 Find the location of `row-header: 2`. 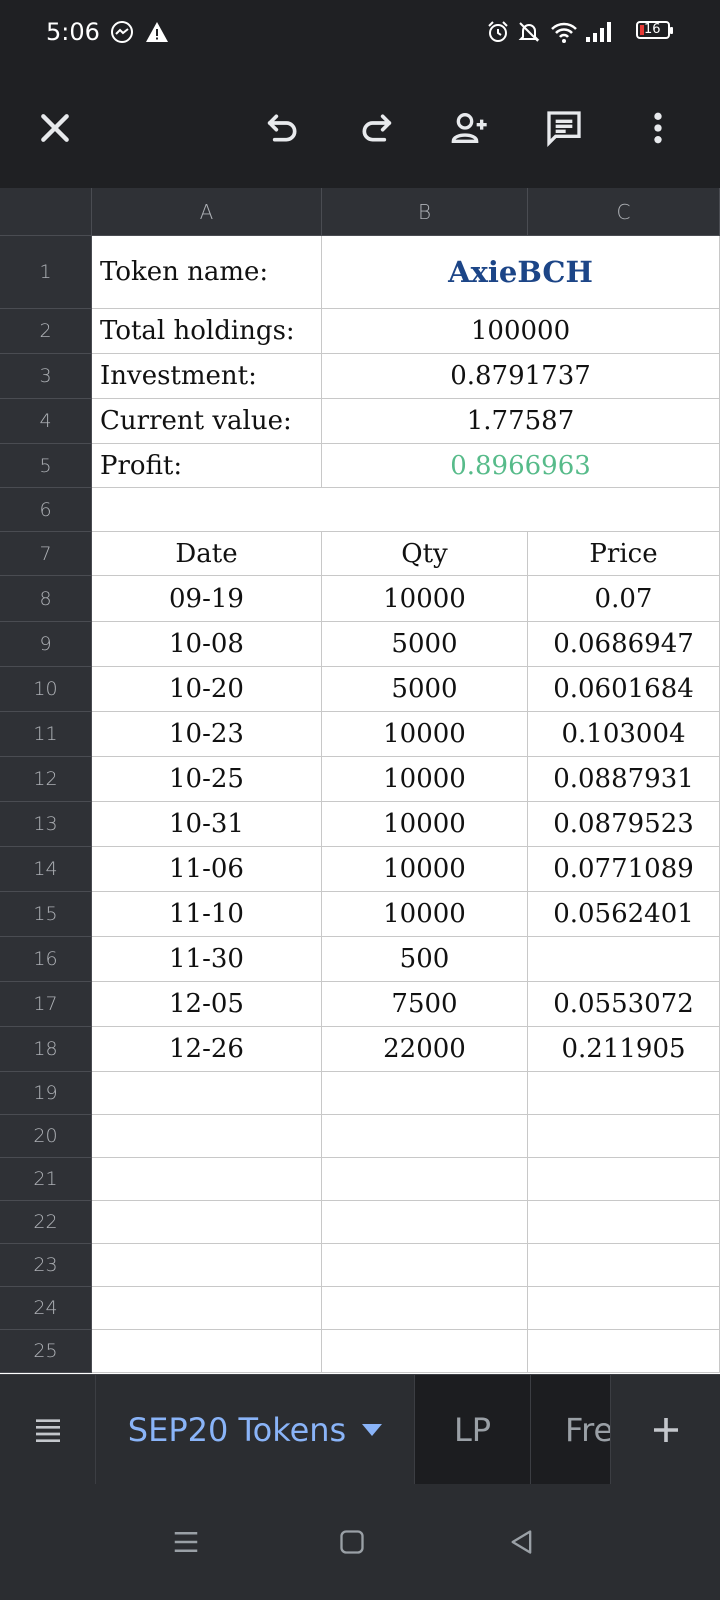

row-header: 2 is located at coordinates (46, 331).